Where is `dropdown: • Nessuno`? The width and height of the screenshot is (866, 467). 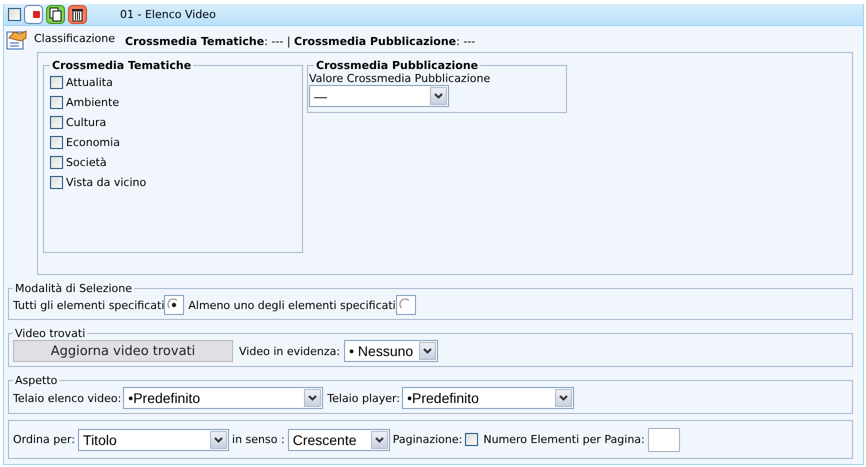 dropdown: • Nessuno is located at coordinates (391, 351).